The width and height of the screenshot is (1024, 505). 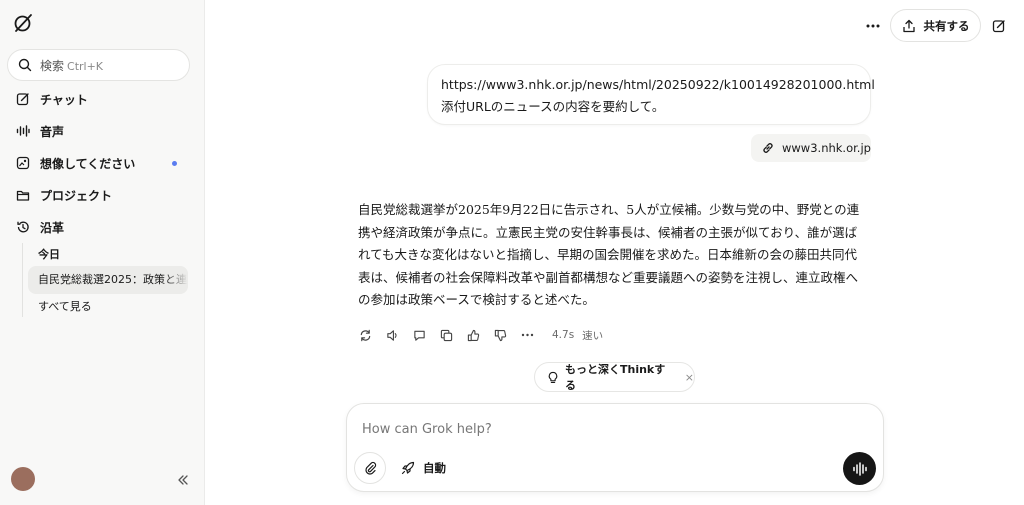 I want to click on sidebar-item-chat: チャット, so click(x=103, y=99).